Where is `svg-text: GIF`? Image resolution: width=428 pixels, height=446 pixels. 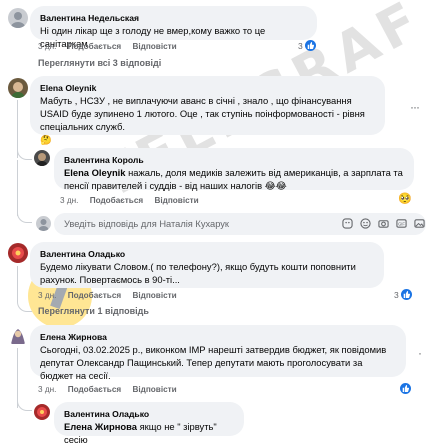 svg-text: GIF is located at coordinates (401, 223).